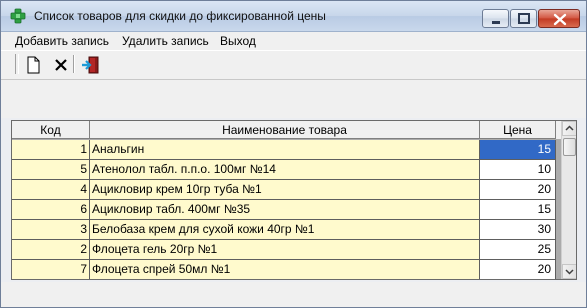 The image size is (587, 308). What do you see at coordinates (518, 210) in the screenshot?
I see `cell-price: 15` at bounding box center [518, 210].